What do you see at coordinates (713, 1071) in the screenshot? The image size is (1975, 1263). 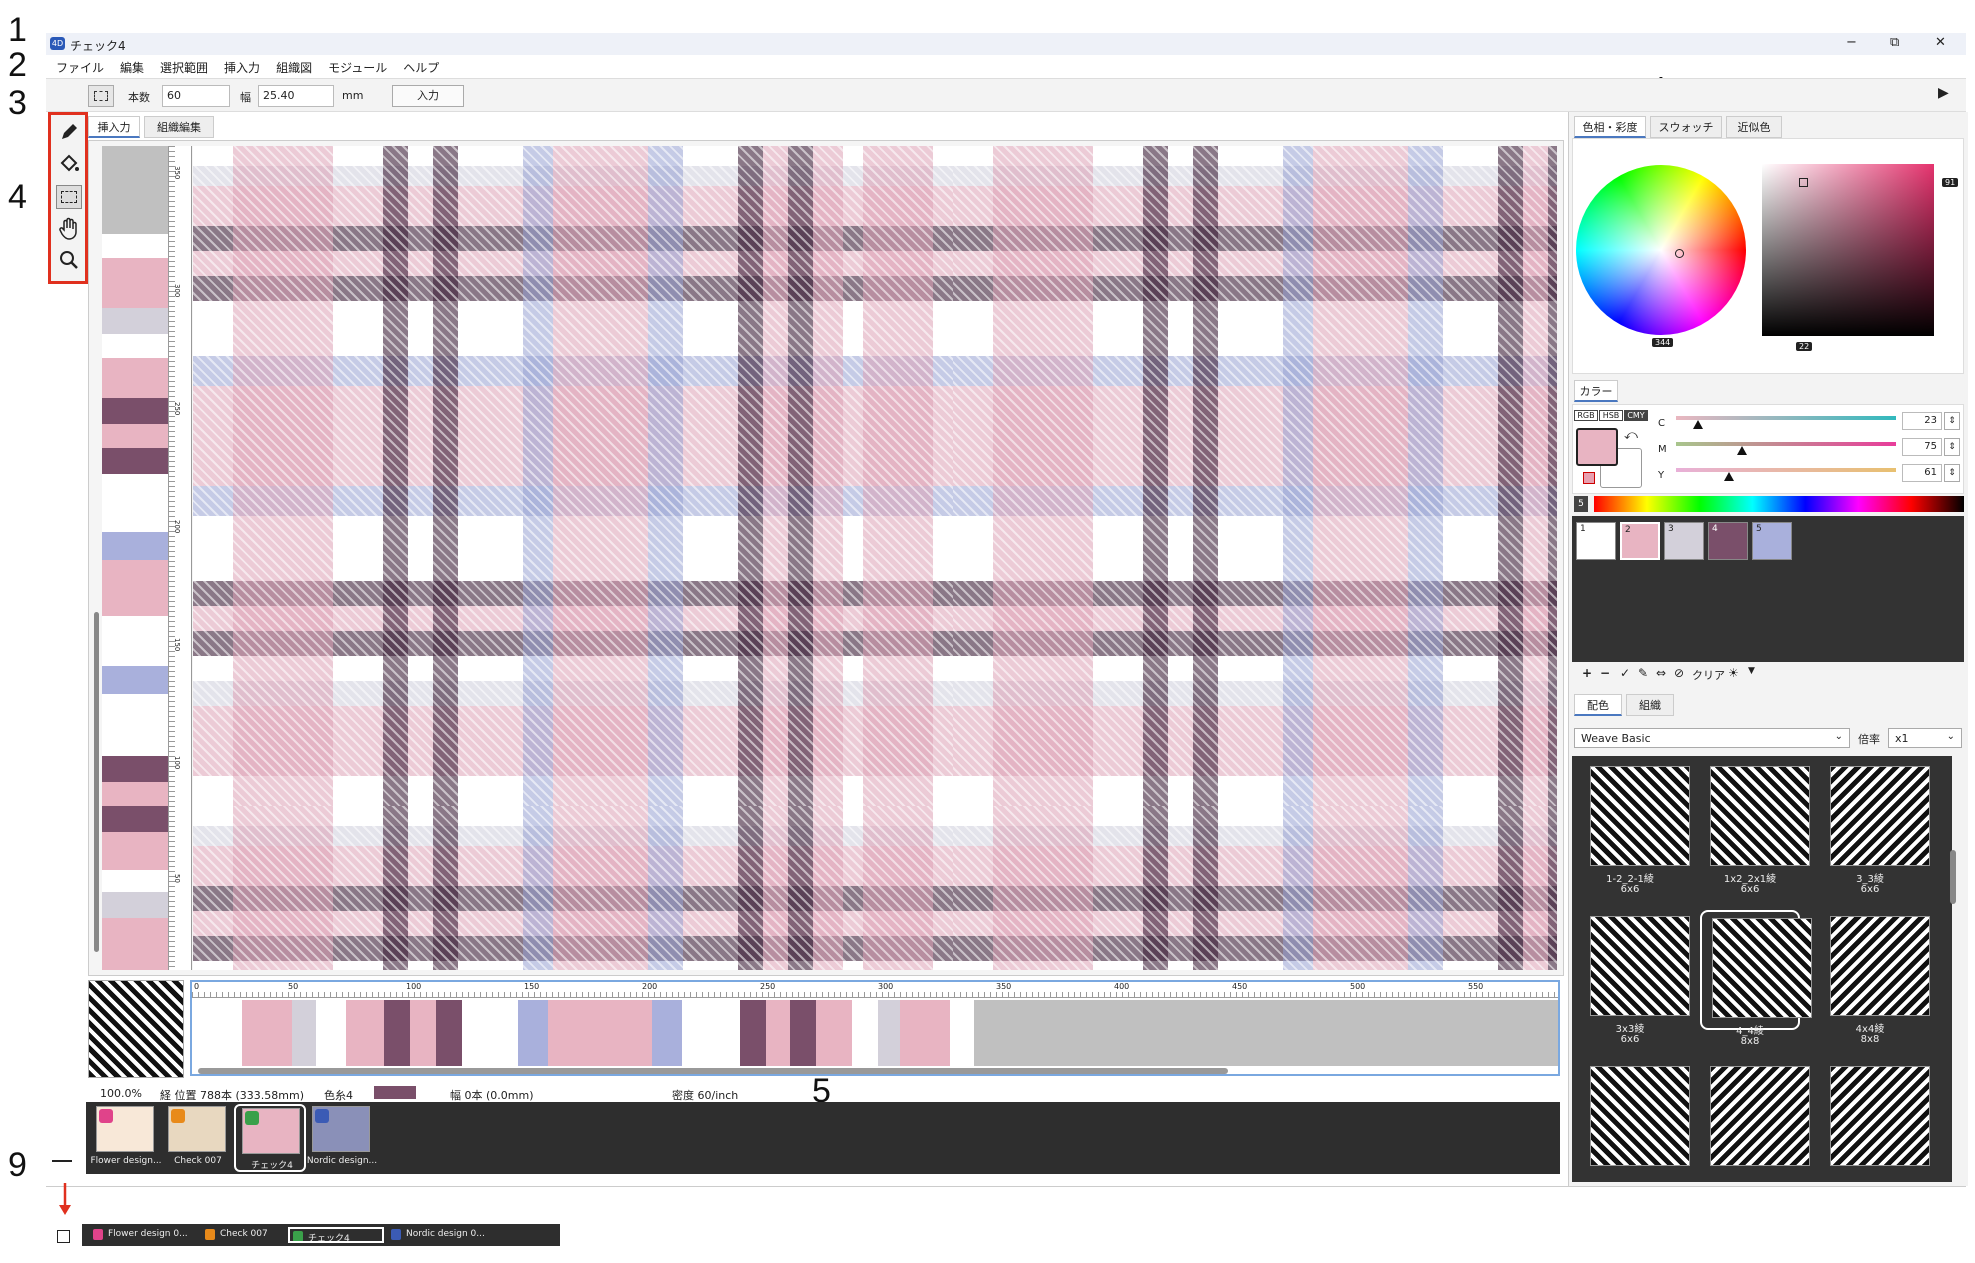 I see `horizontal-scrollbar` at bounding box center [713, 1071].